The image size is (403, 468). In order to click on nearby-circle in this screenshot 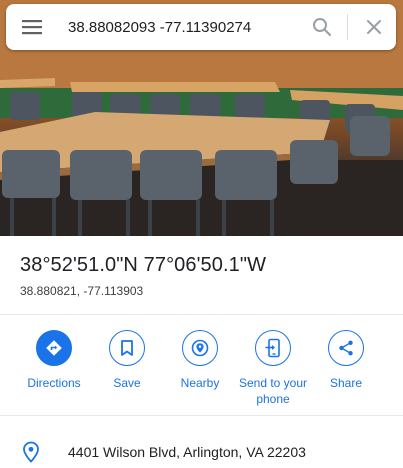, I will do `click(200, 348)`.